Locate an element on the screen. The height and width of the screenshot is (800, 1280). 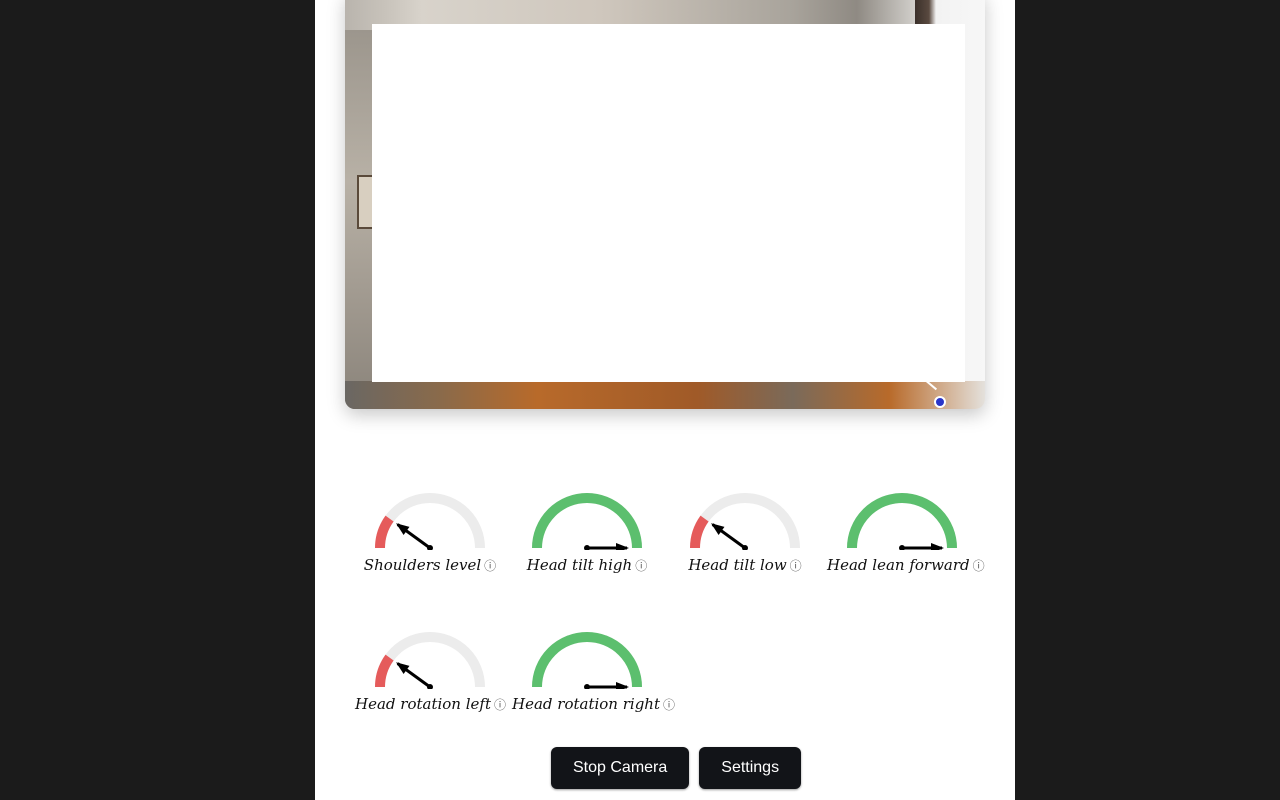
gauge-head-tilt-low: Head tilt low ⓘ is located at coordinates (745, 537).